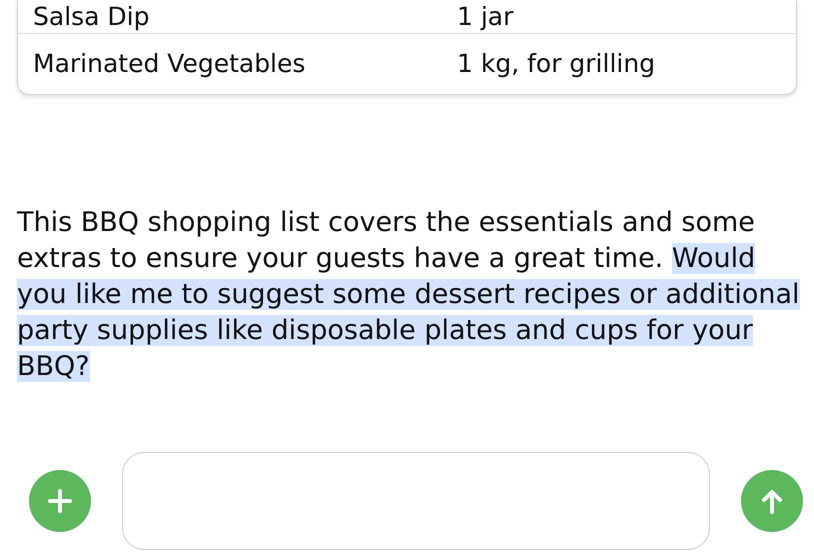  Describe the element at coordinates (485, 17) in the screenshot. I see `table-cell-text: 1 jar` at that location.